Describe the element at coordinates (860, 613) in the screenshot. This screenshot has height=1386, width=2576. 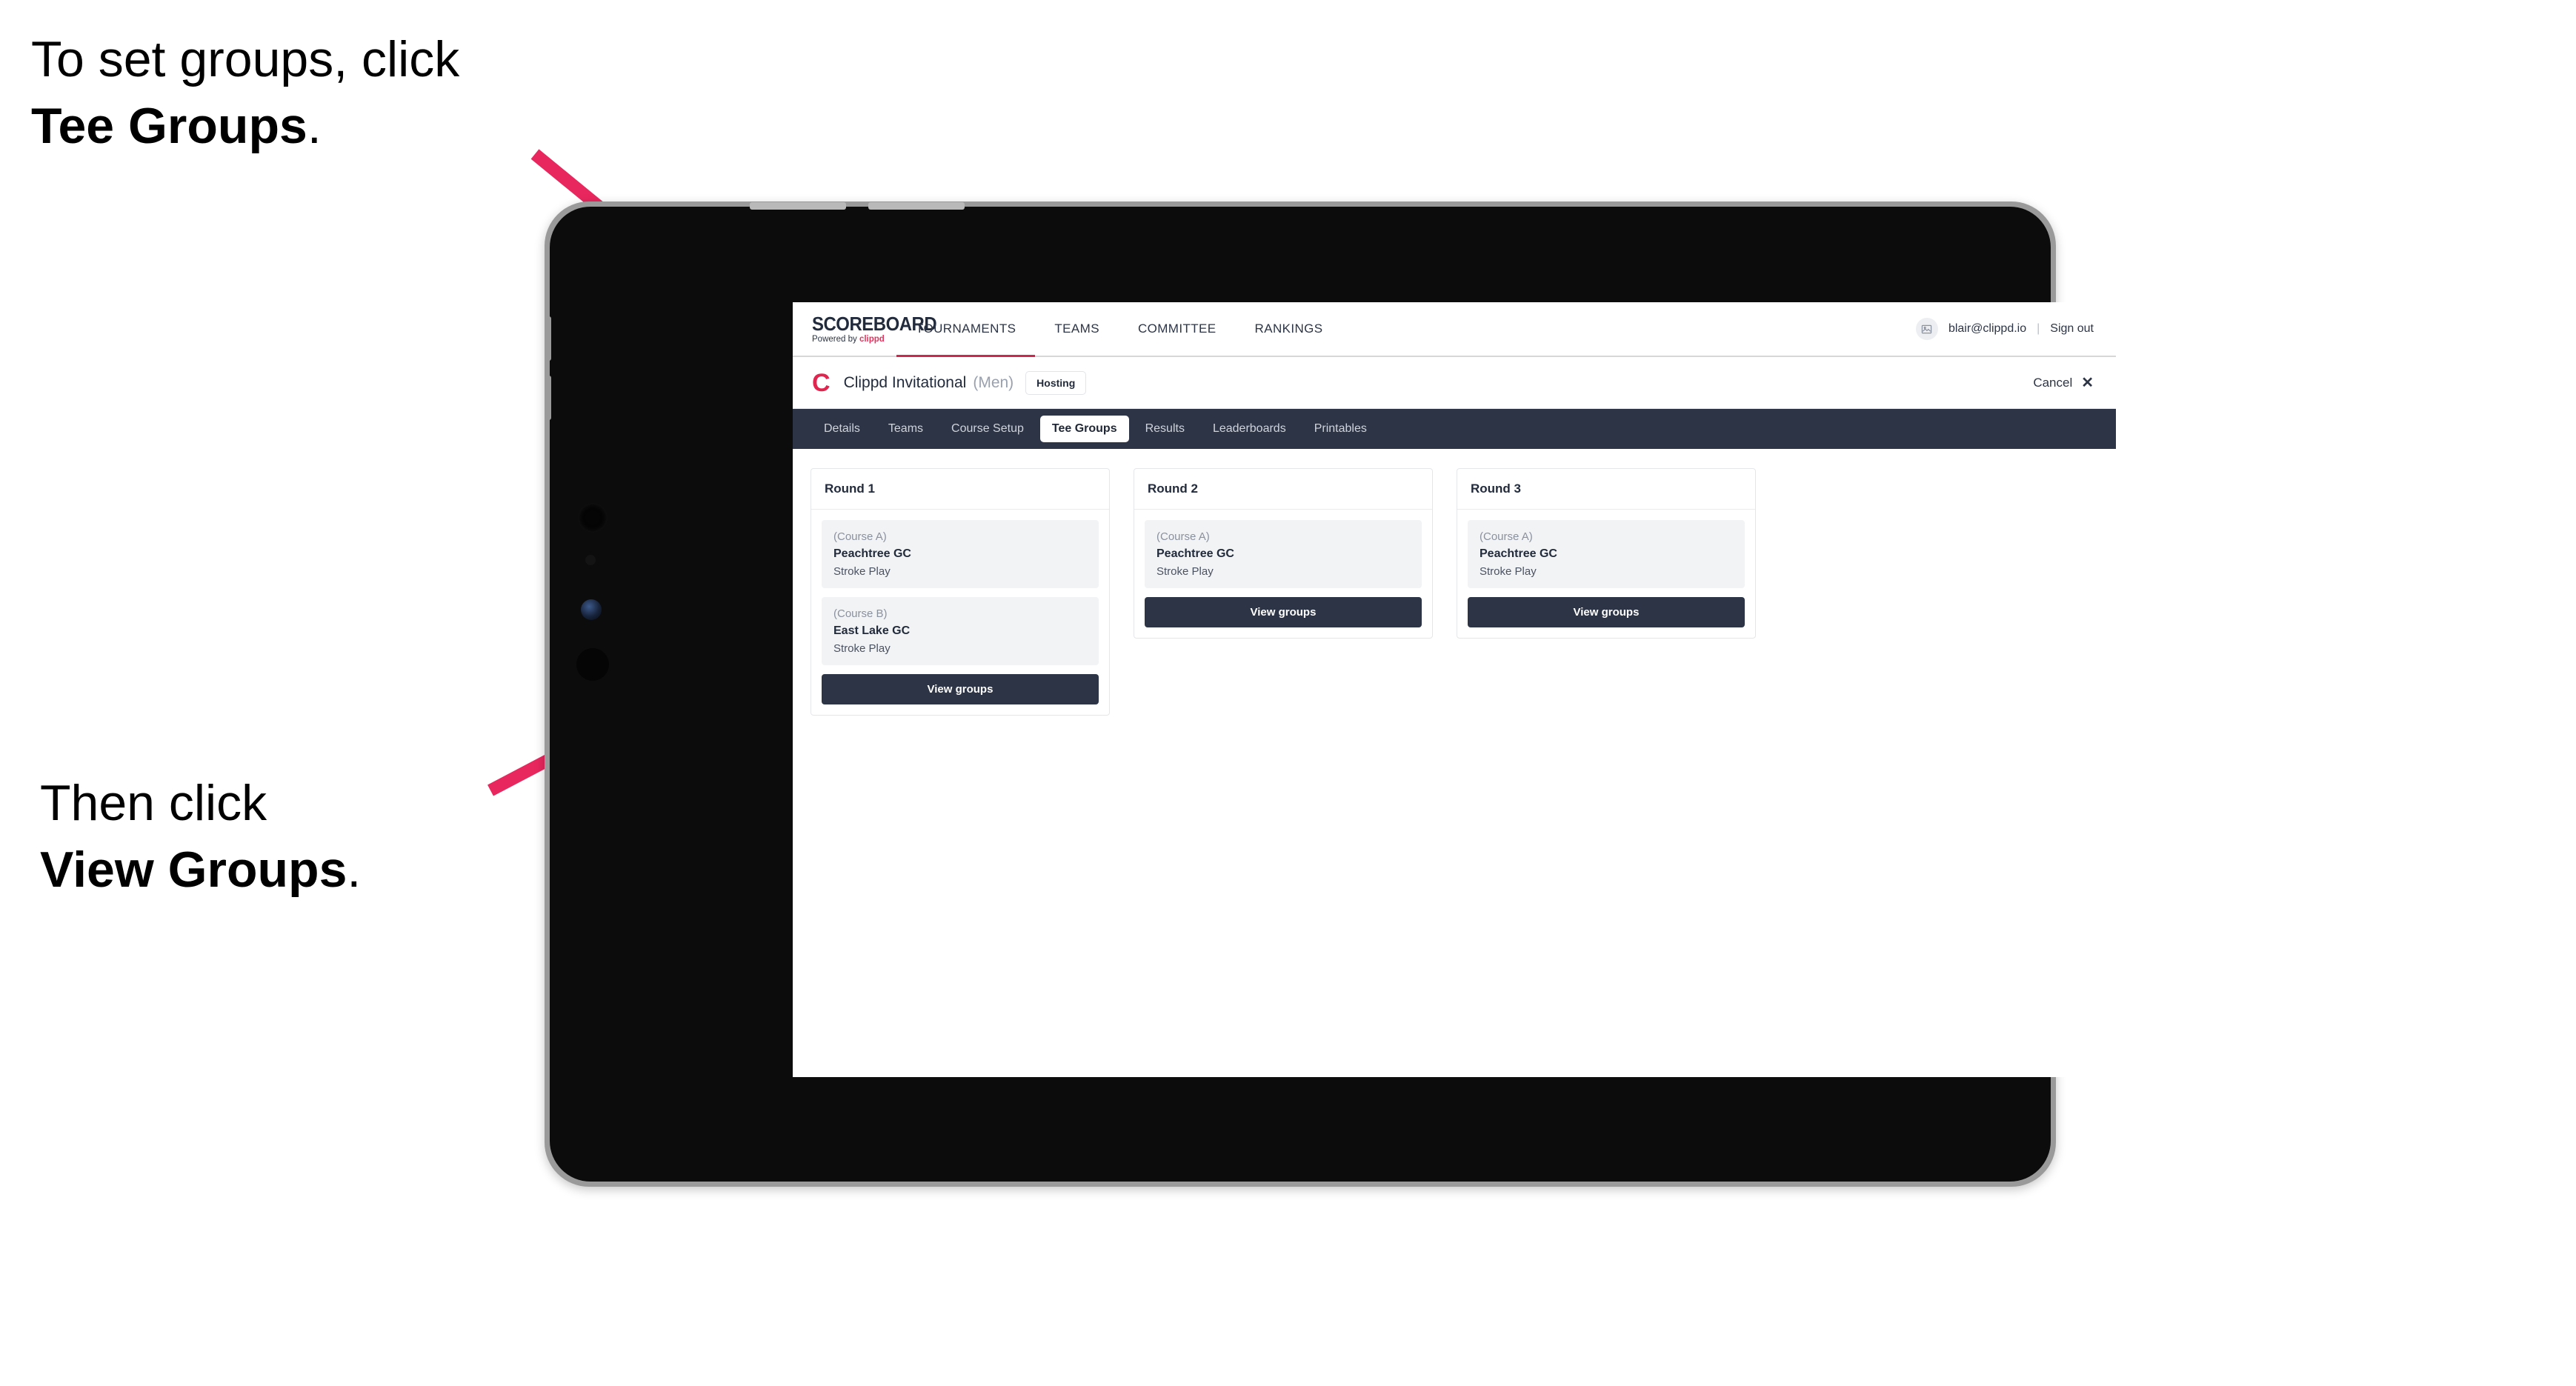
I see `course-slot-label: (Course B)` at that location.